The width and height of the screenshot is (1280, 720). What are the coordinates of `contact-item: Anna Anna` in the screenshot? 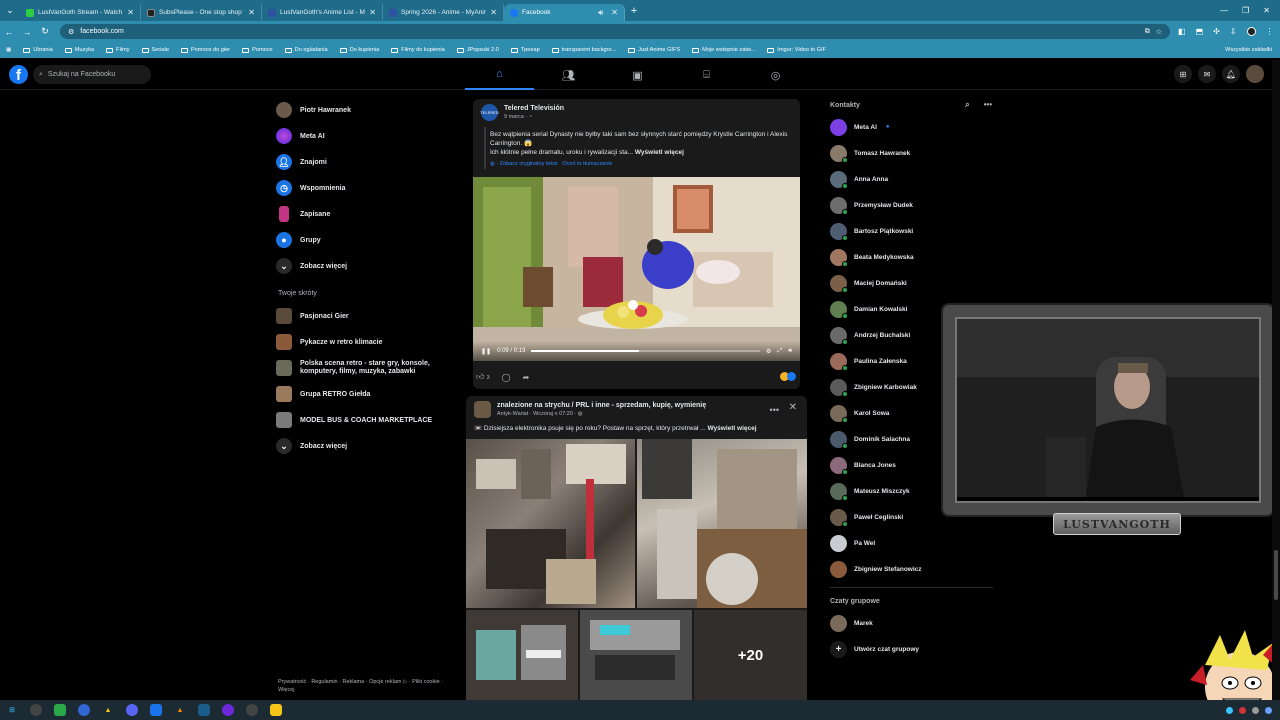 It's located at (915, 179).